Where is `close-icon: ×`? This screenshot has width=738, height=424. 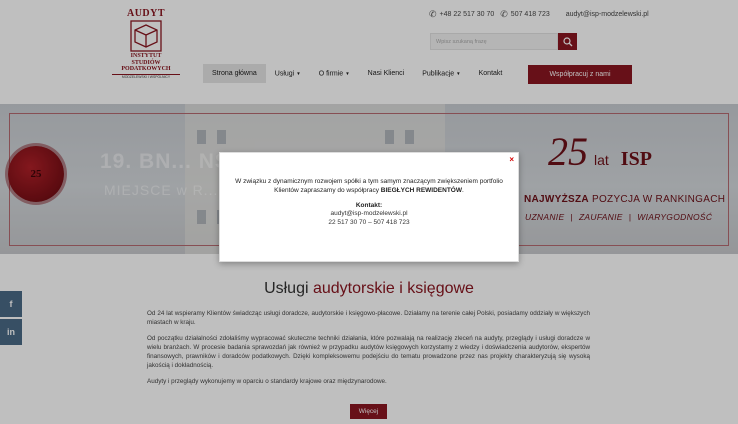 close-icon: × is located at coordinates (511, 159).